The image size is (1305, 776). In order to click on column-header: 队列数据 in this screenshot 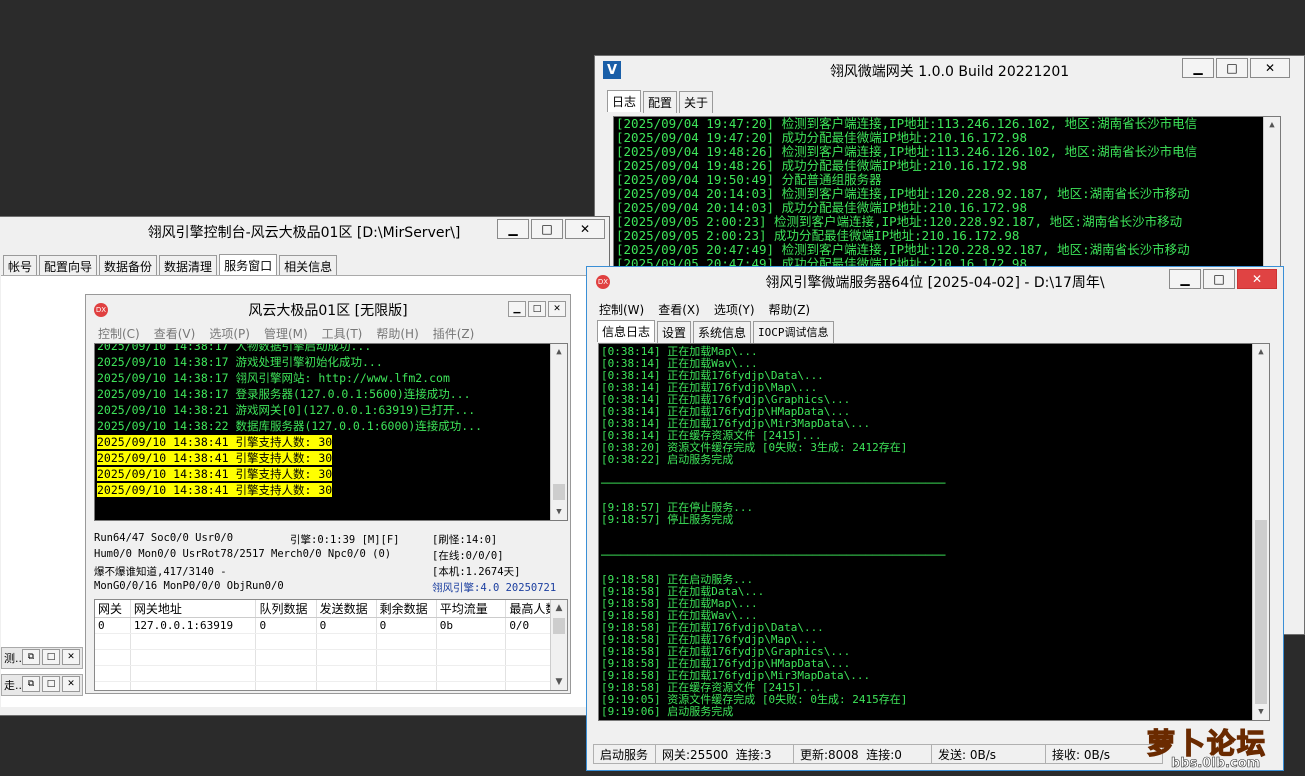, I will do `click(286, 609)`.